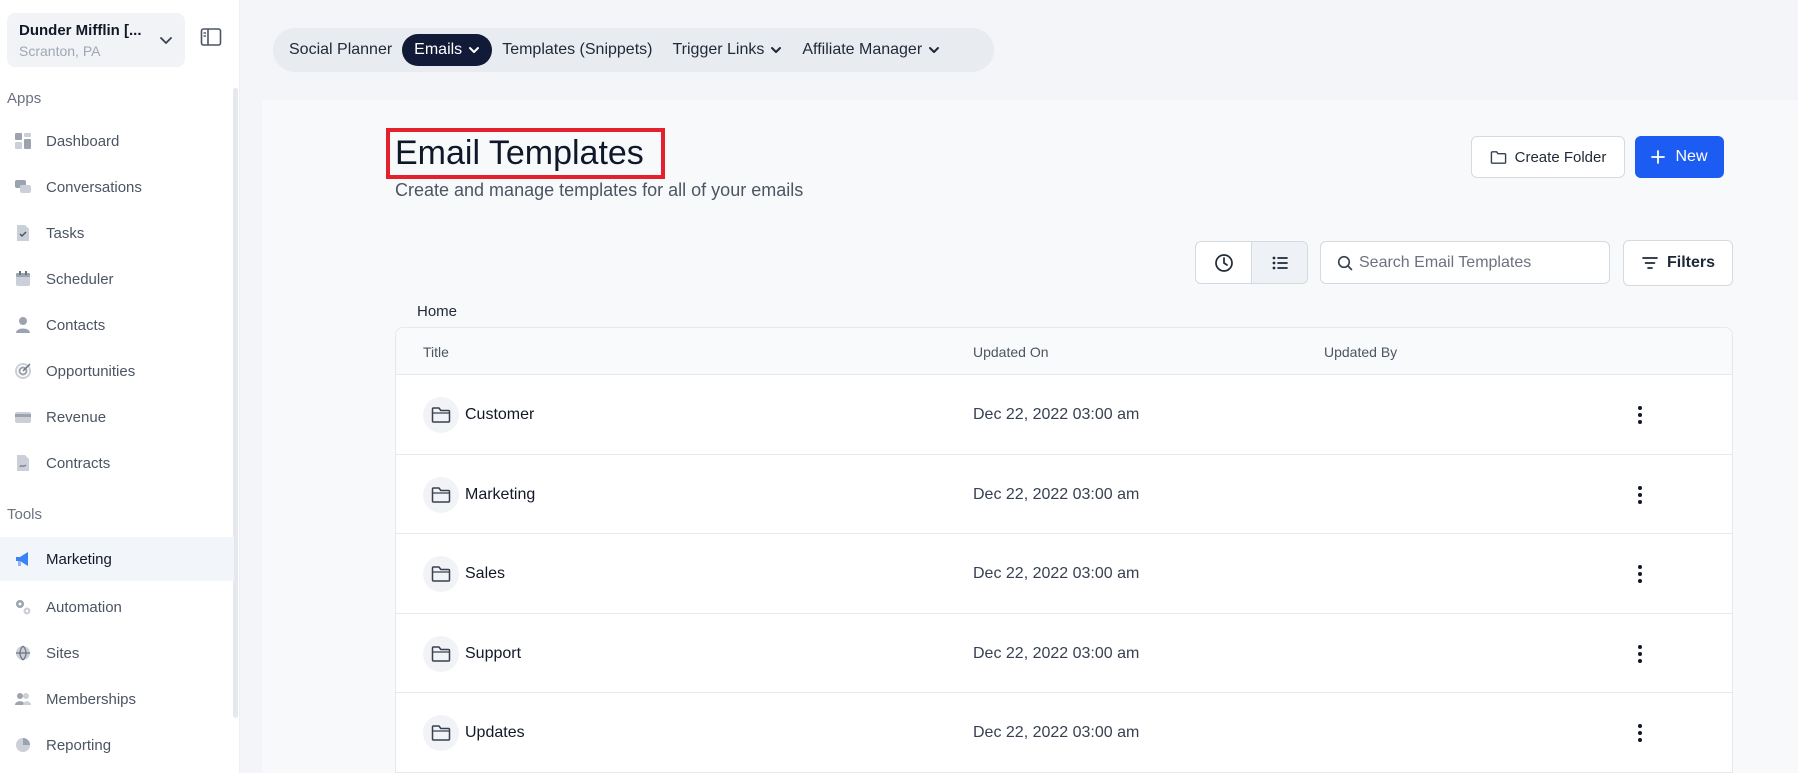  What do you see at coordinates (500, 495) in the screenshot?
I see `row-title: Marketing` at bounding box center [500, 495].